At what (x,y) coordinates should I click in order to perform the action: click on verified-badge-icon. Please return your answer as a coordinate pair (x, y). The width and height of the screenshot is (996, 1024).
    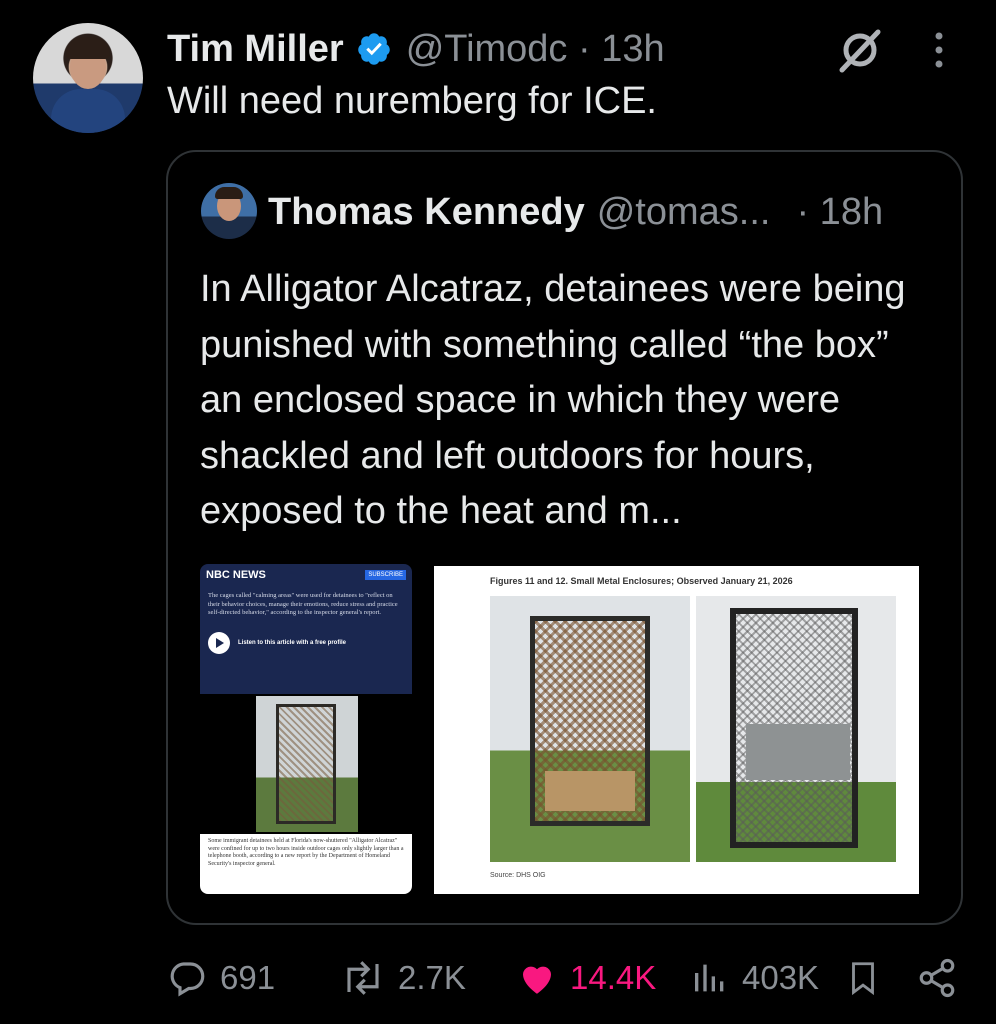
    Looking at the image, I should click on (373, 49).